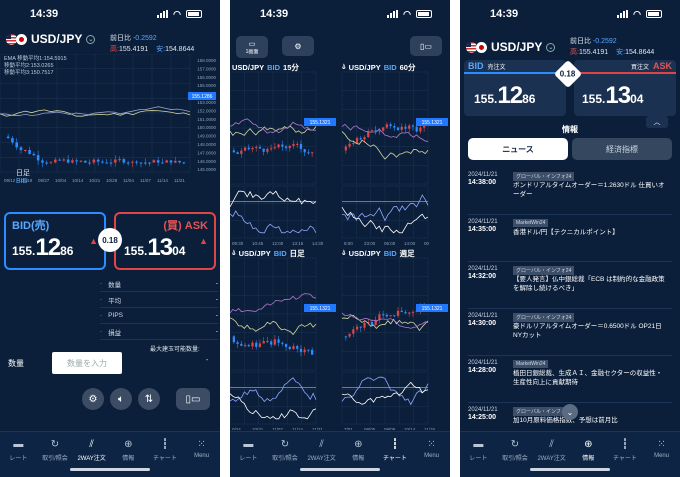 The image size is (680, 477). What do you see at coordinates (144, 38) in the screenshot?
I see `prev-value: -0.2592` at bounding box center [144, 38].